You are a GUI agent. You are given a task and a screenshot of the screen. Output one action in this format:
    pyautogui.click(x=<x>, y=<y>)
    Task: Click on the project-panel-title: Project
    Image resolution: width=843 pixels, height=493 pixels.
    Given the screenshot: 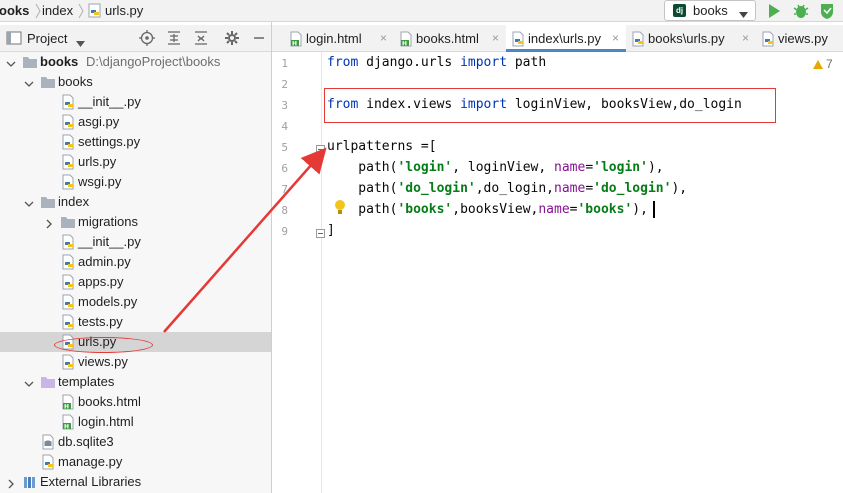 What is the action you would take?
    pyautogui.click(x=47, y=38)
    